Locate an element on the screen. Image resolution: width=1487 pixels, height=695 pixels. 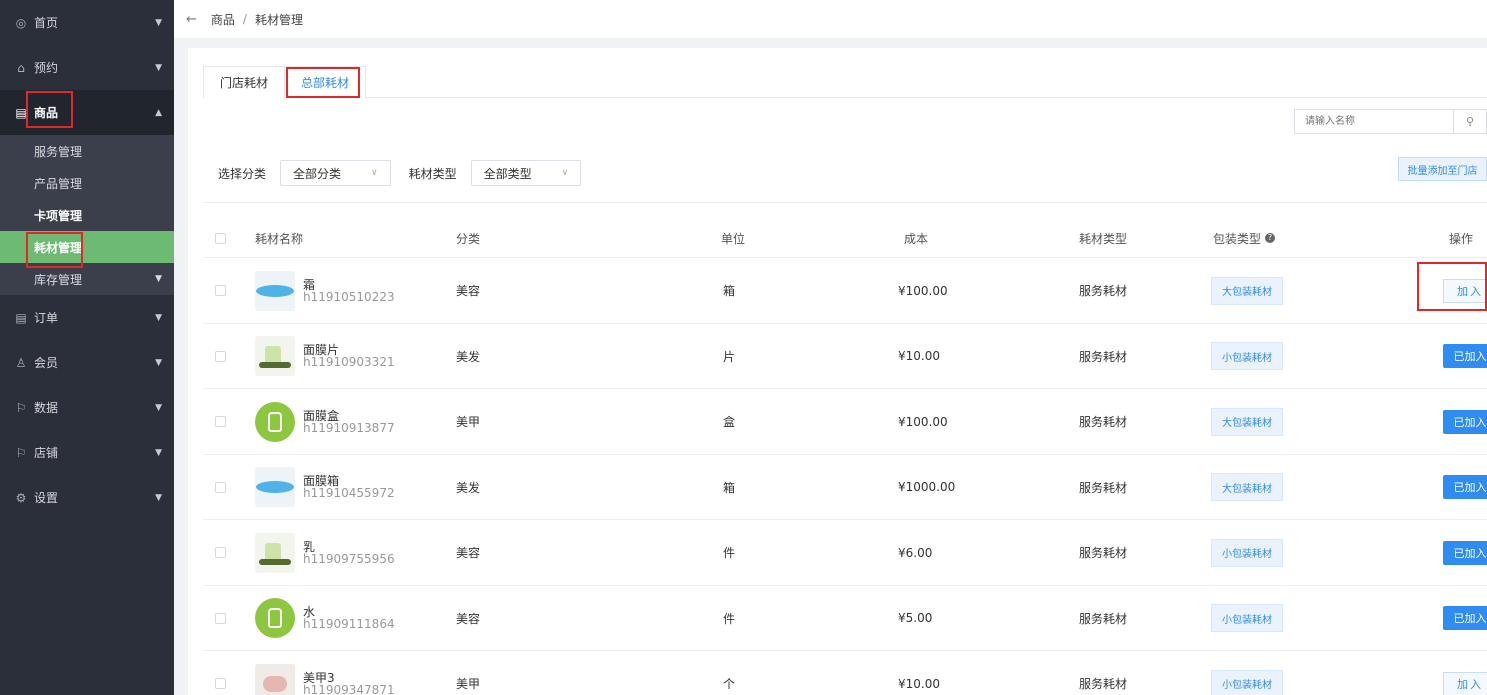
name-cell: 美甲3 h11909347871 is located at coordinates (325, 673).